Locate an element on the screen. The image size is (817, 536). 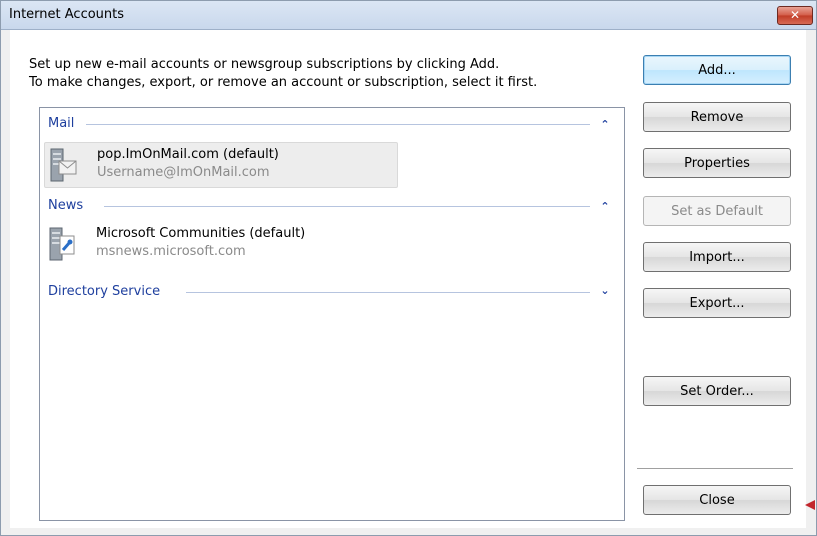
group-divider-news is located at coordinates (347, 206).